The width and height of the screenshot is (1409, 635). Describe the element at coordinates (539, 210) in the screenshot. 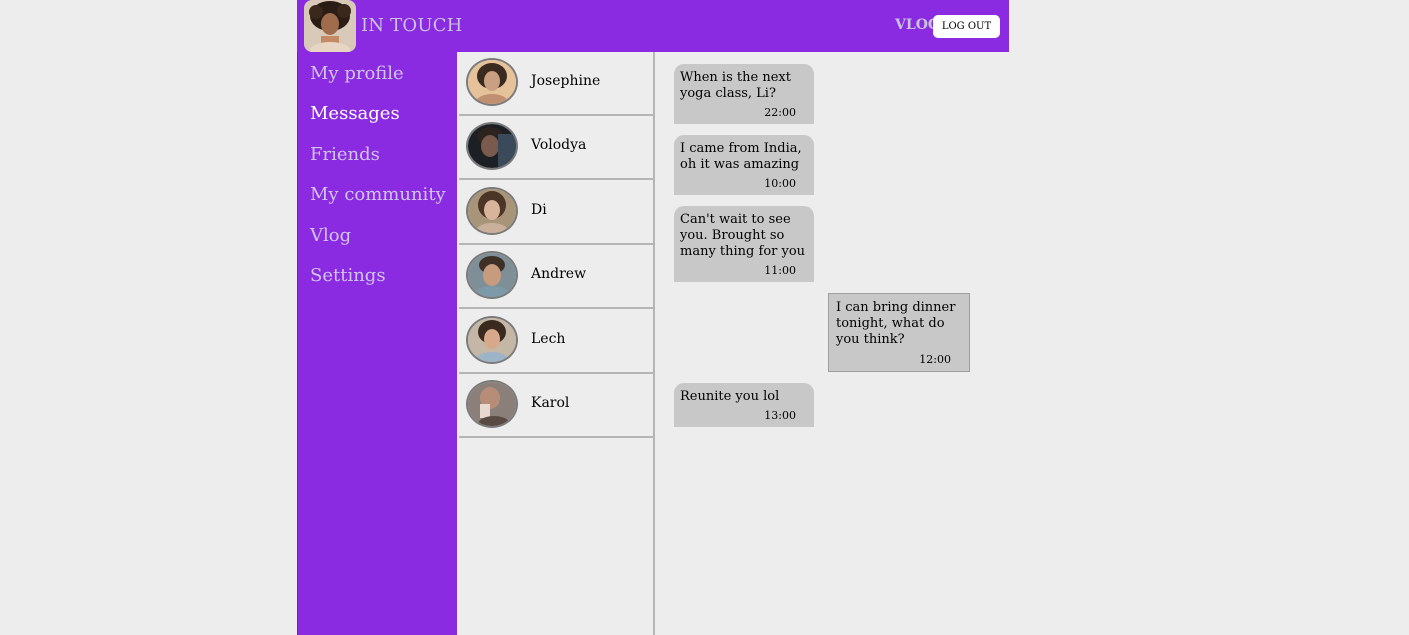

I see `contact-name: Di` at that location.